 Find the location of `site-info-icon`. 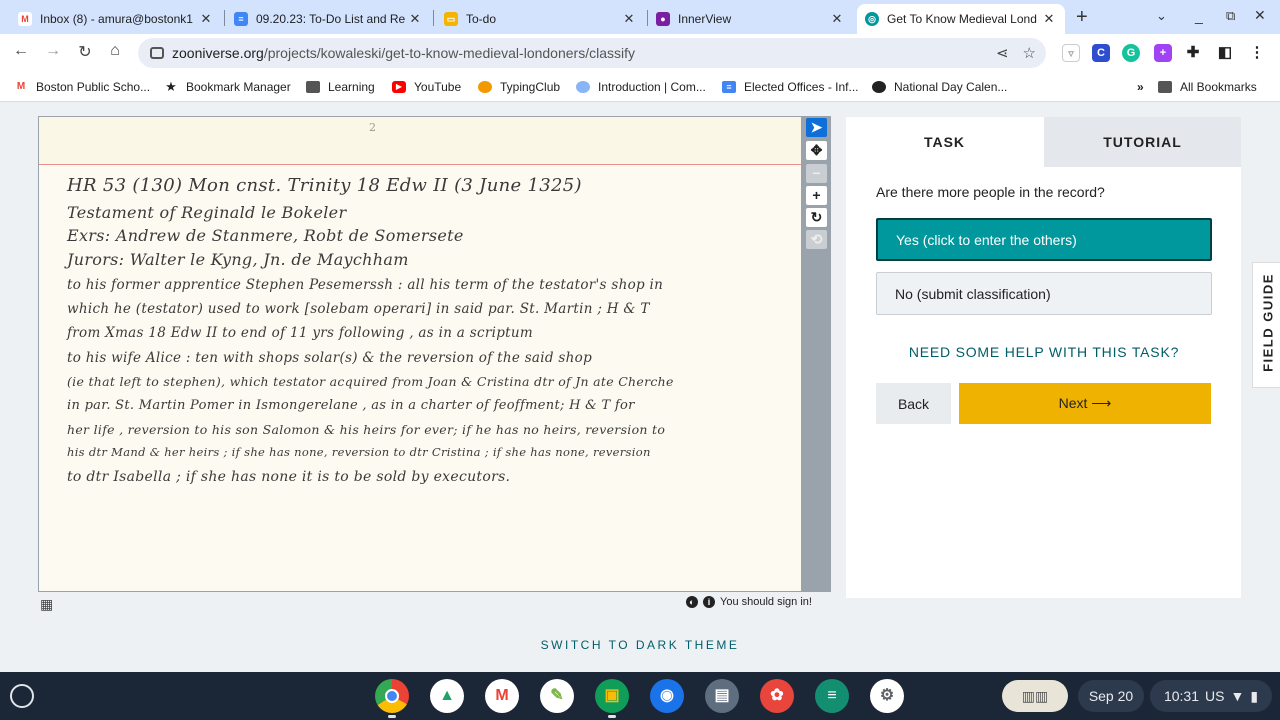

site-info-icon is located at coordinates (157, 53).